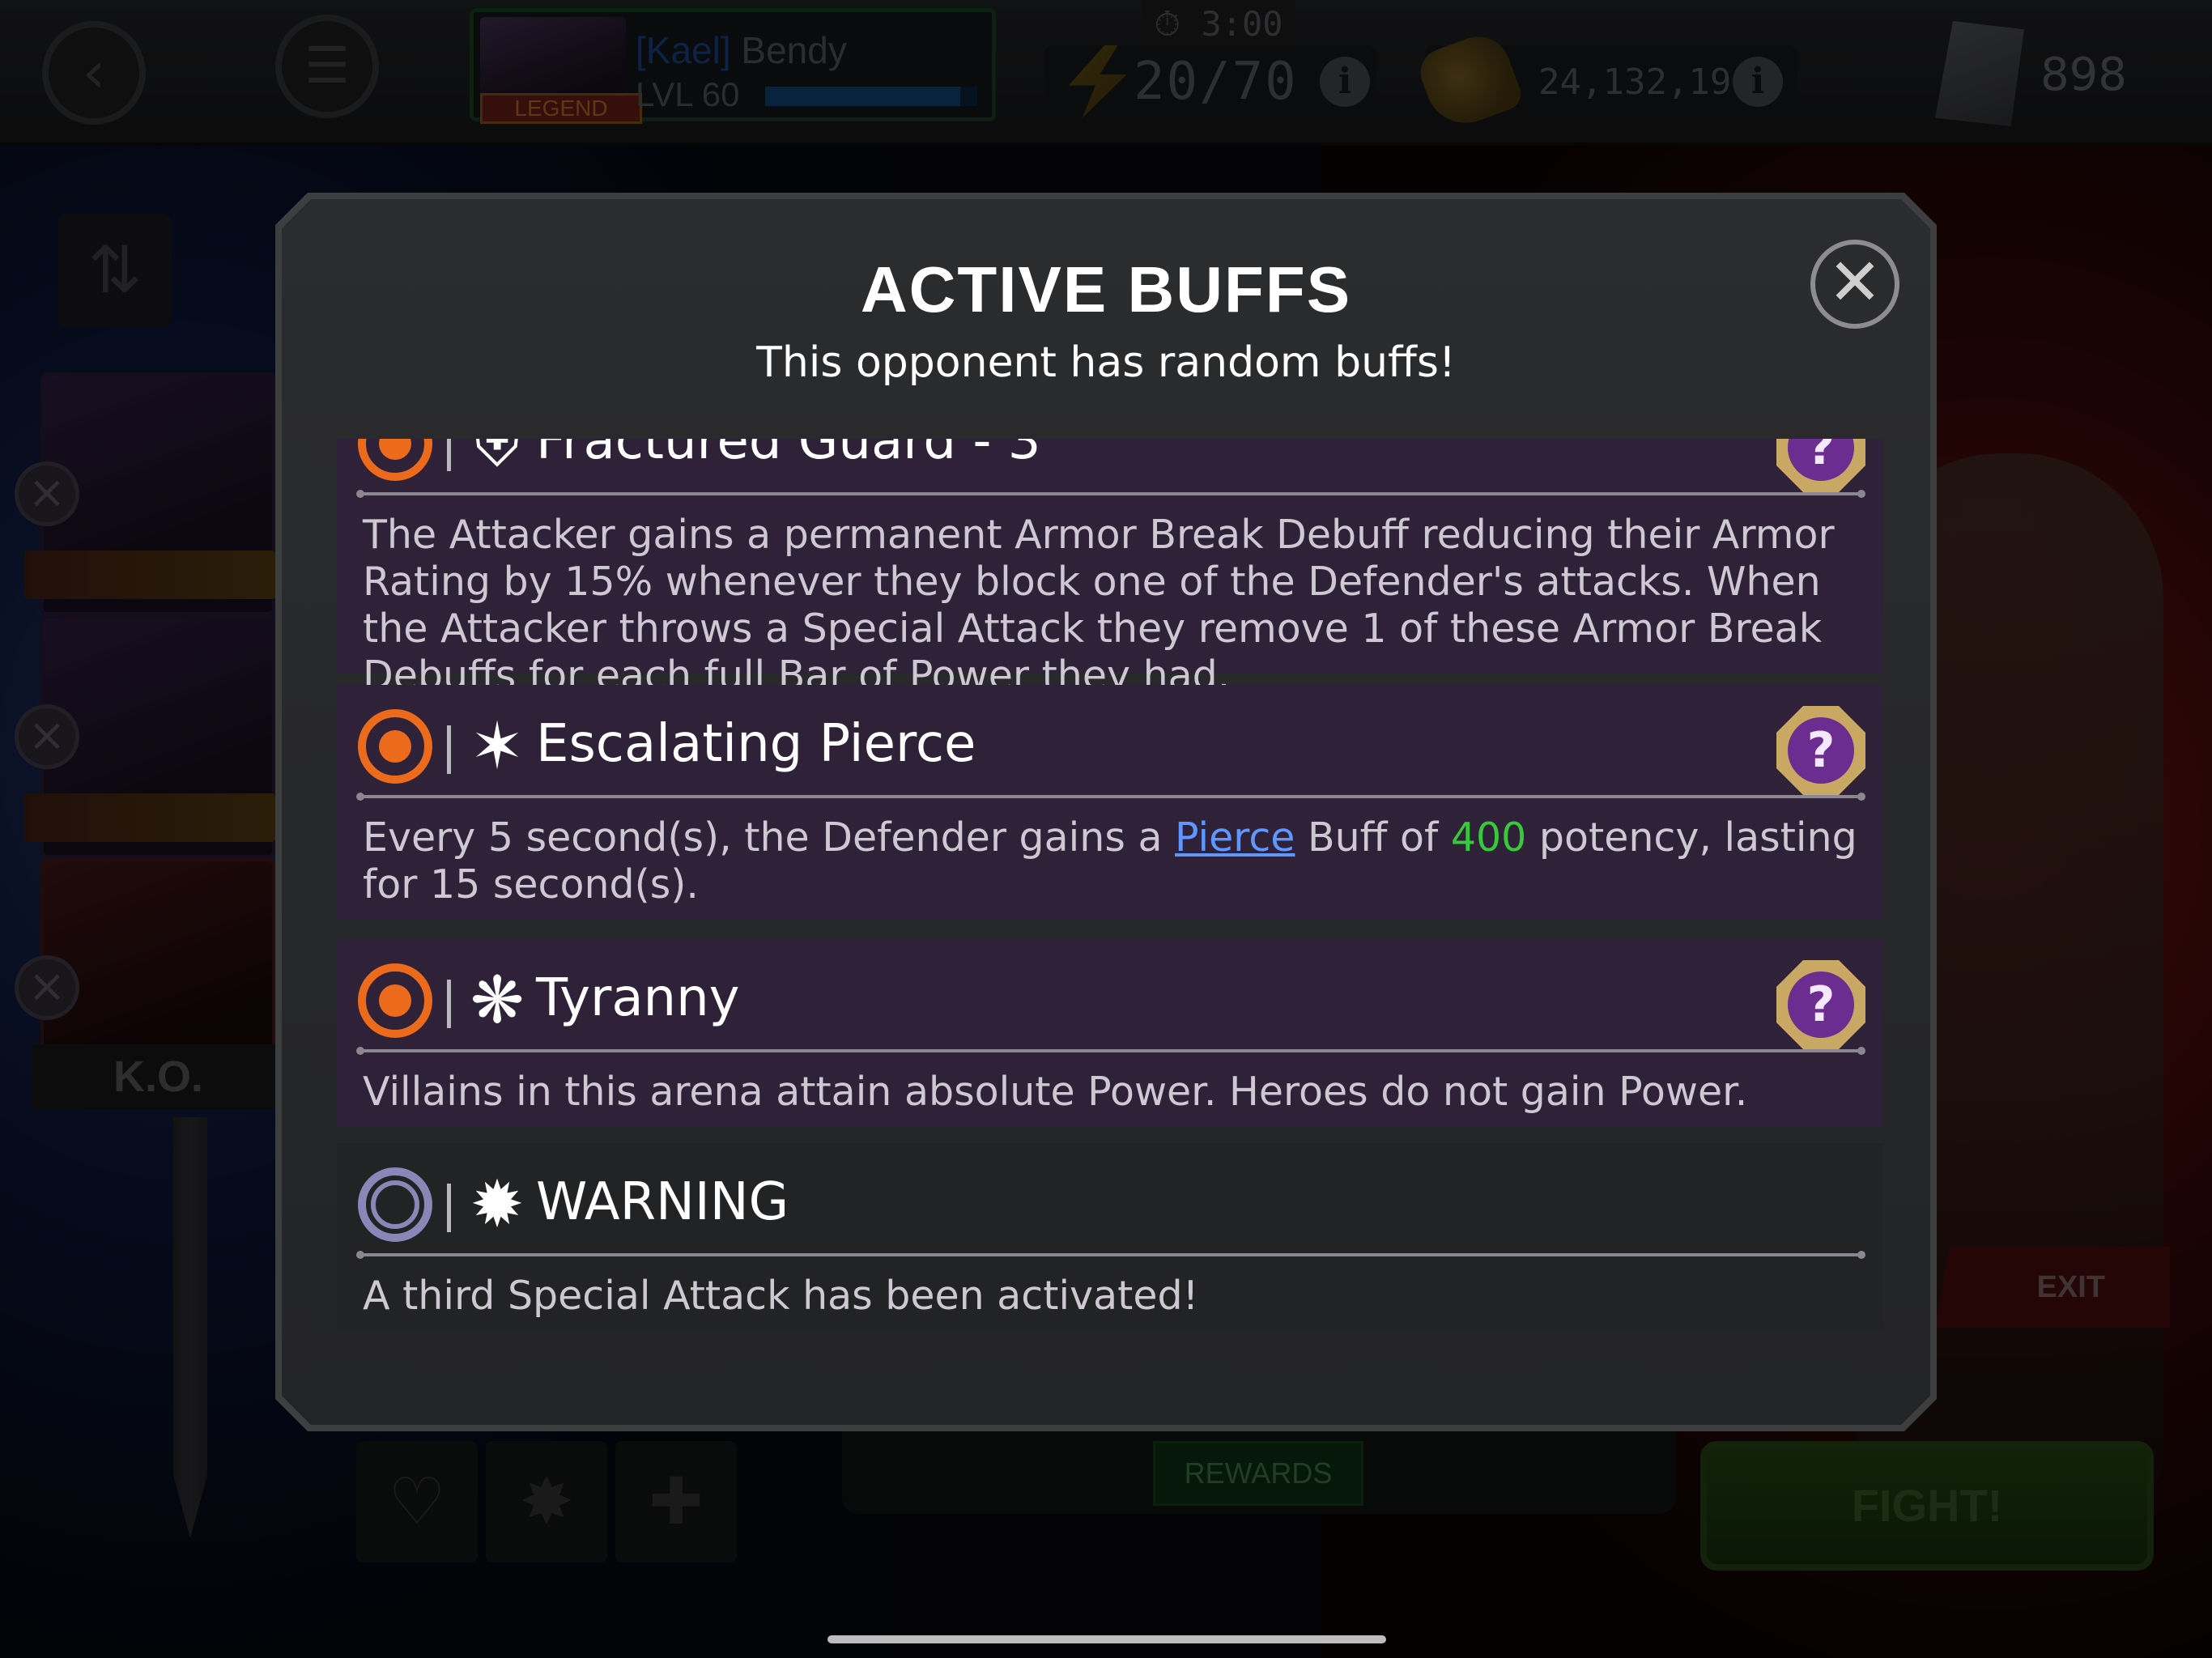  Describe the element at coordinates (395, 1204) in the screenshot. I see `globe-icon` at that location.